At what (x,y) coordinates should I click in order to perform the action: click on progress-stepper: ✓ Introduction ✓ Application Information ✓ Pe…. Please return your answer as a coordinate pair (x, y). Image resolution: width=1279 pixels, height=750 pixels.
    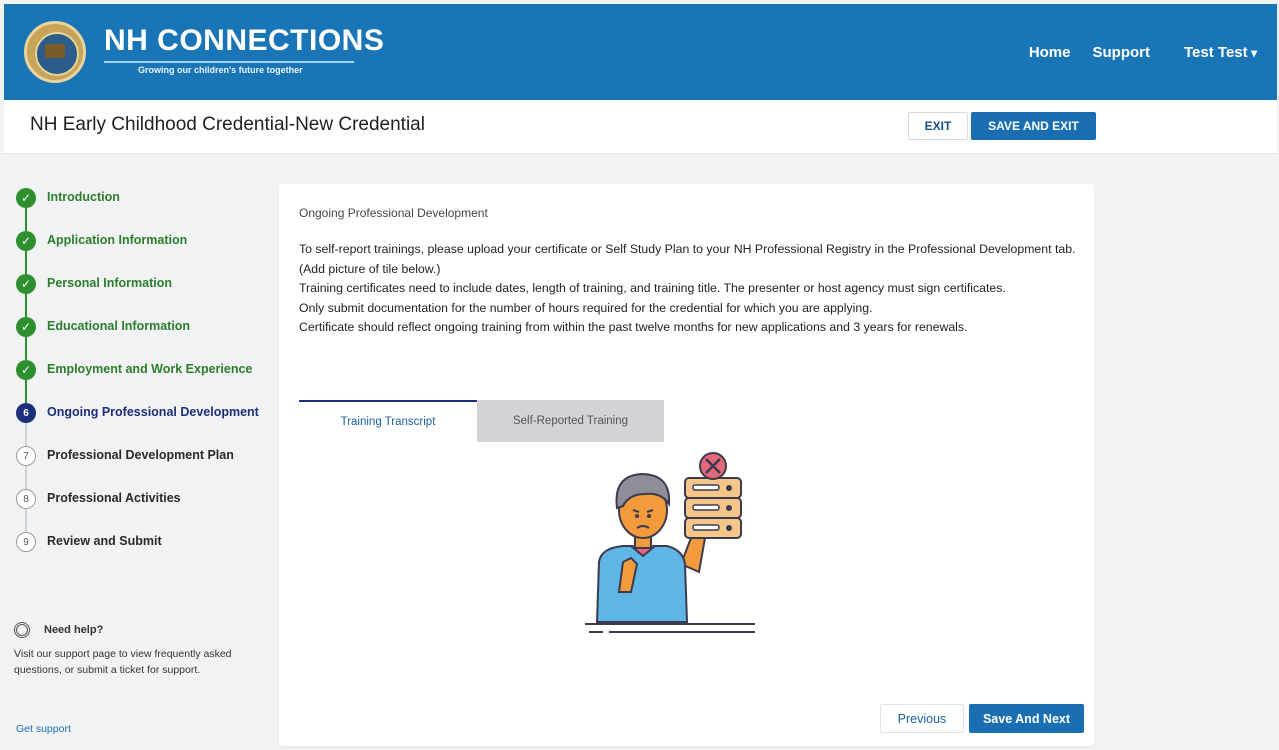
    Looking at the image, I should click on (141, 379).